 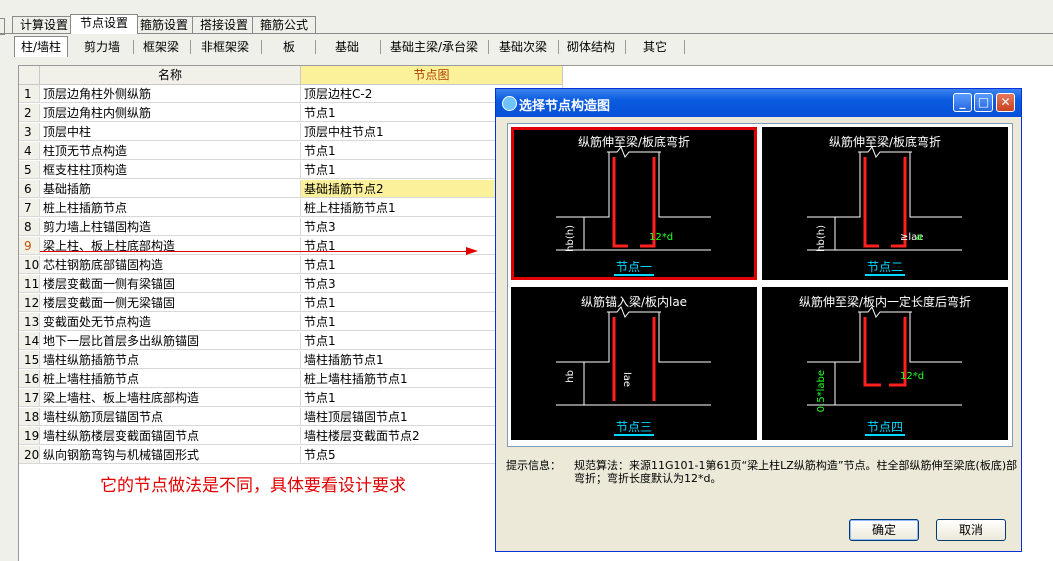 What do you see at coordinates (284, 25) in the screenshot?
I see `tab-stirrup-formula: 箍筋公式` at bounding box center [284, 25].